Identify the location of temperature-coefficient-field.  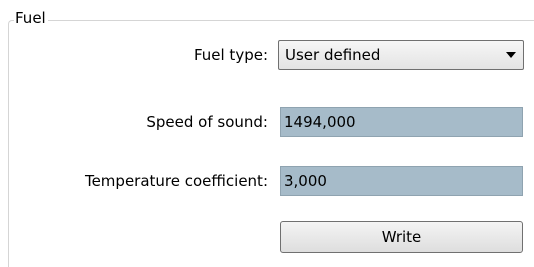
(401, 181).